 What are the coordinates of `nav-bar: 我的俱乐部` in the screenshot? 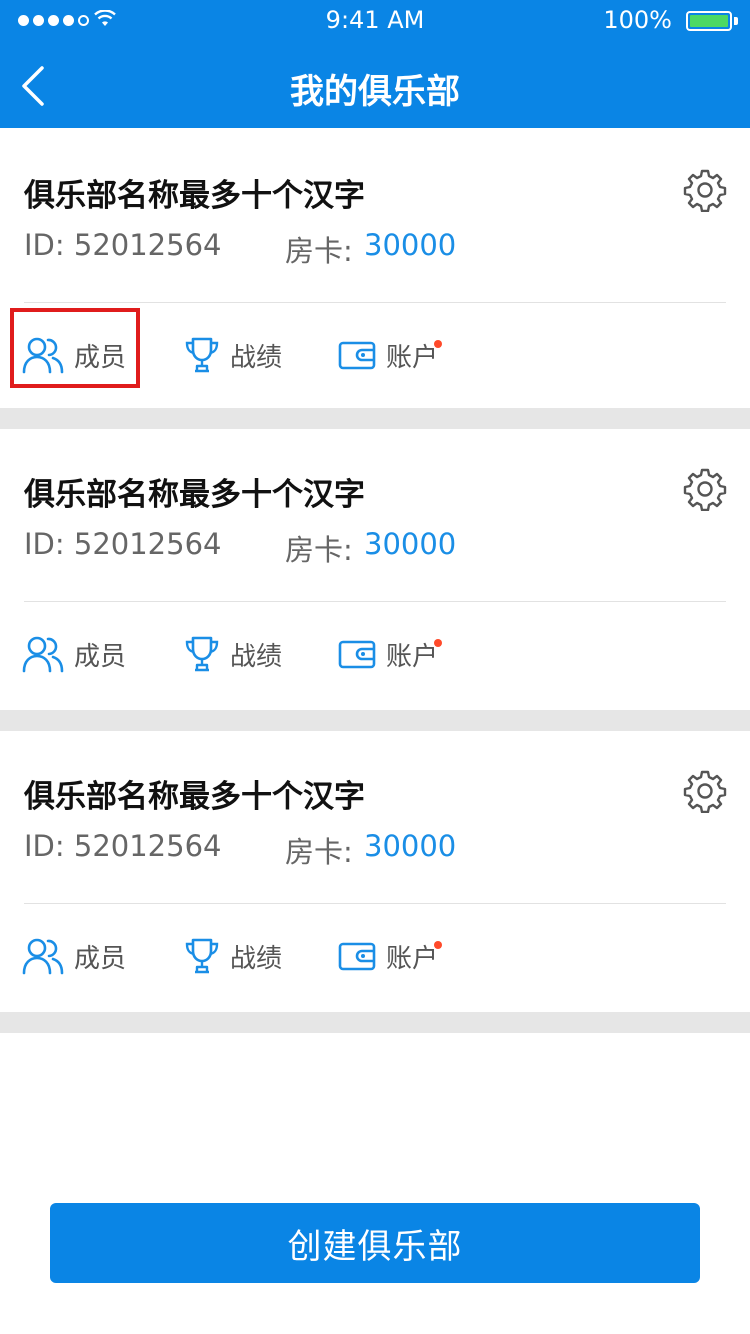 It's located at (375, 86).